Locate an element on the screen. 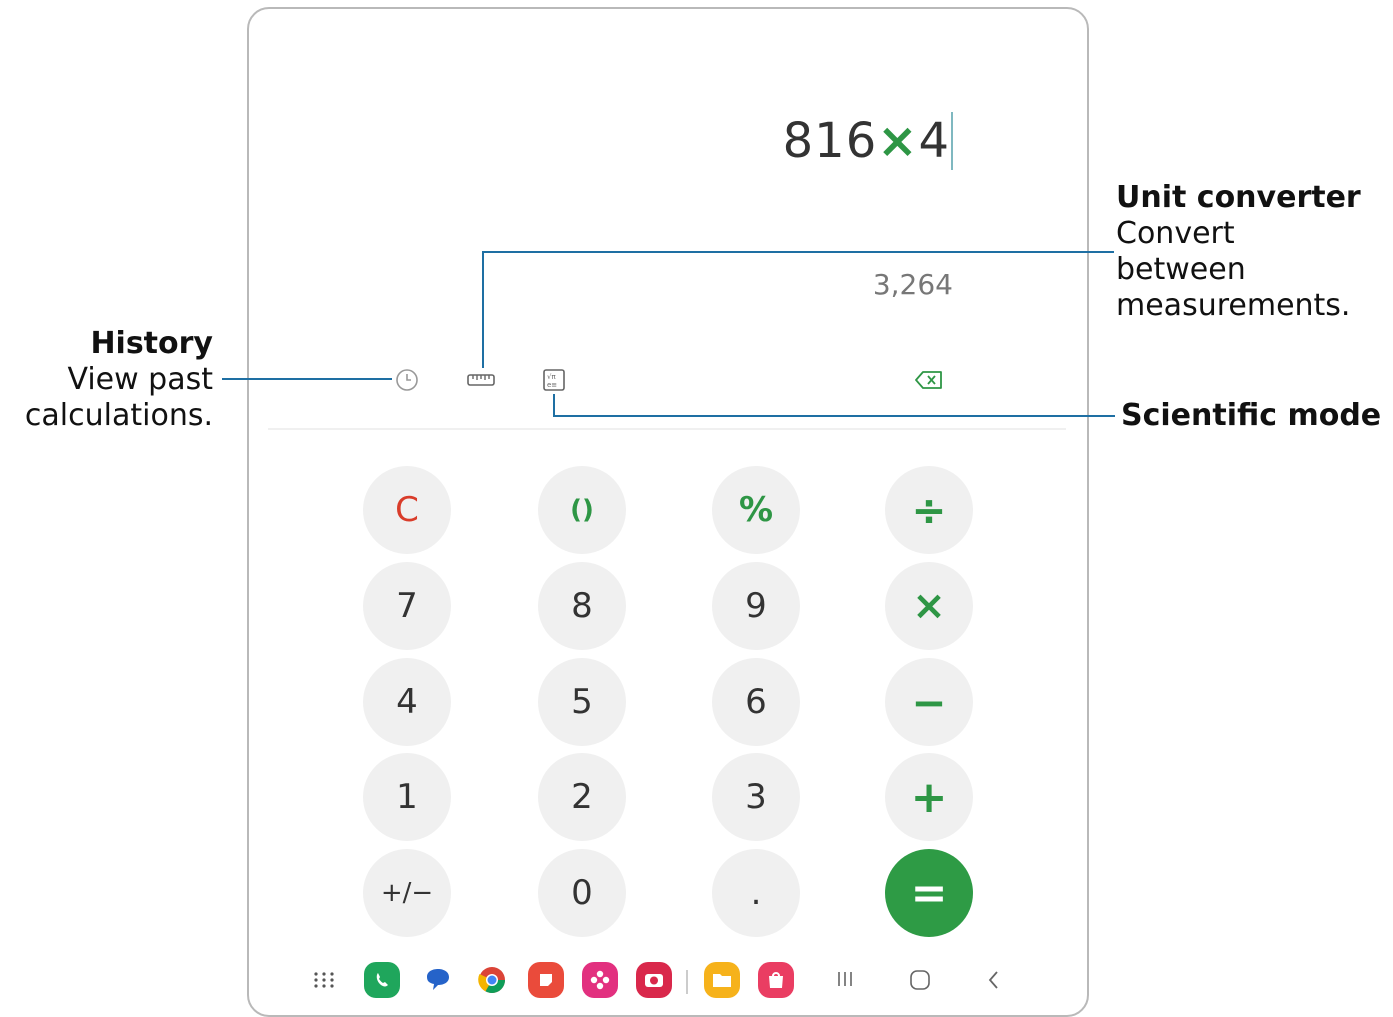 This screenshot has height=1017, width=1393. chrome-icon is located at coordinates (492, 980).